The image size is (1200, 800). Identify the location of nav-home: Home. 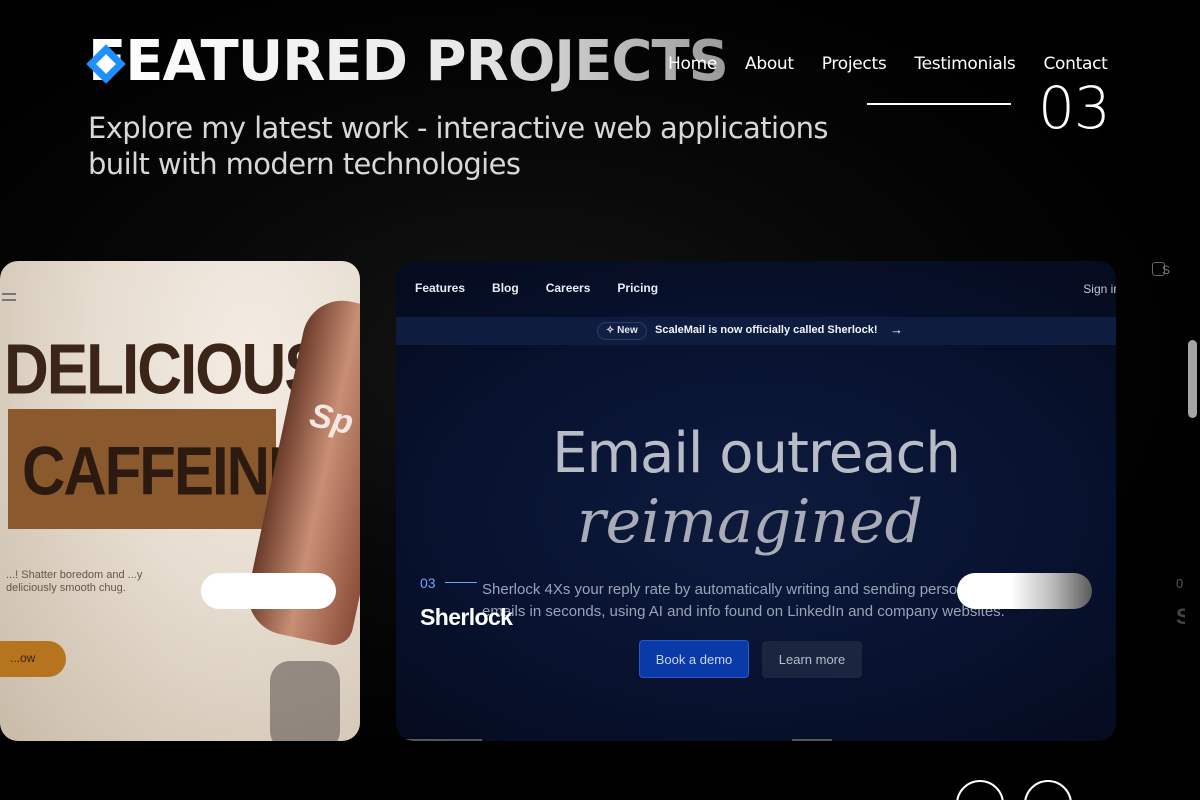
(692, 64).